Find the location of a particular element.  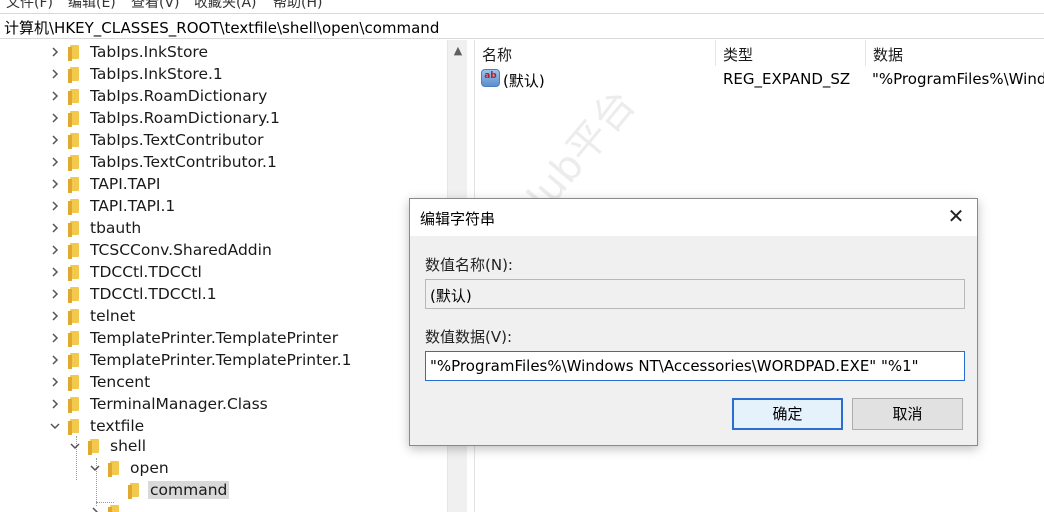

tree-item-label: shell is located at coordinates (128, 446).